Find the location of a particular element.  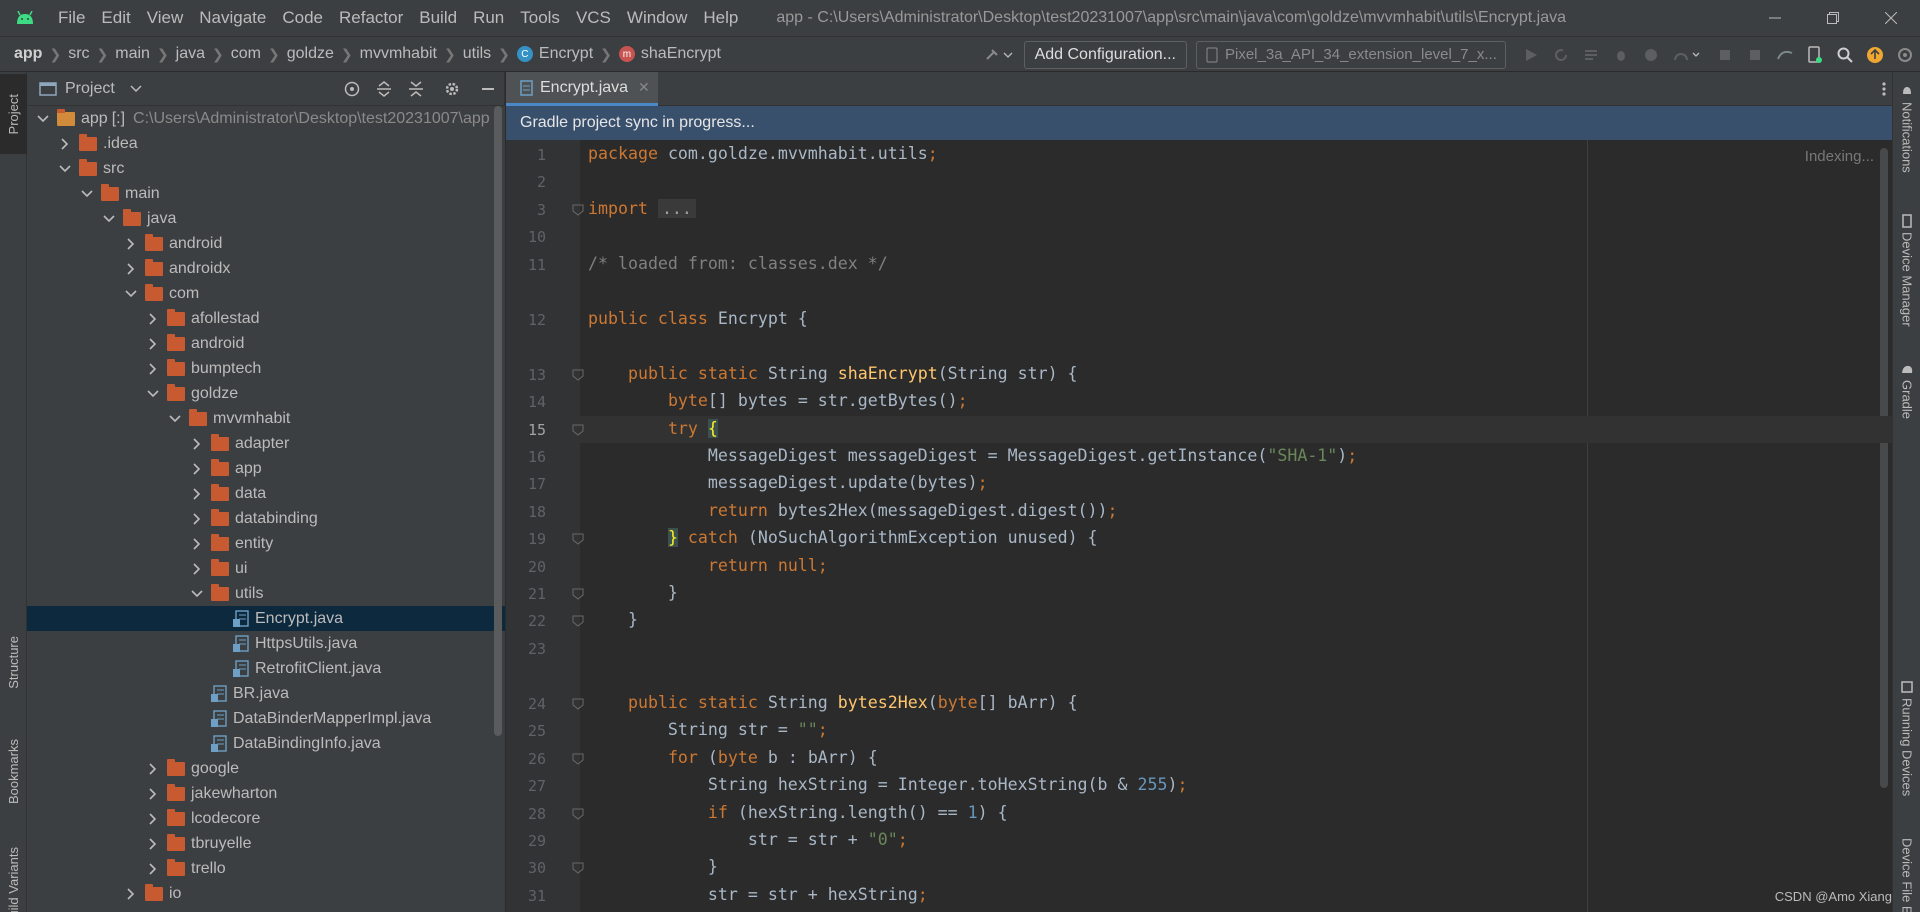

tree-file-item: Encrypt.java is located at coordinates (266, 618).